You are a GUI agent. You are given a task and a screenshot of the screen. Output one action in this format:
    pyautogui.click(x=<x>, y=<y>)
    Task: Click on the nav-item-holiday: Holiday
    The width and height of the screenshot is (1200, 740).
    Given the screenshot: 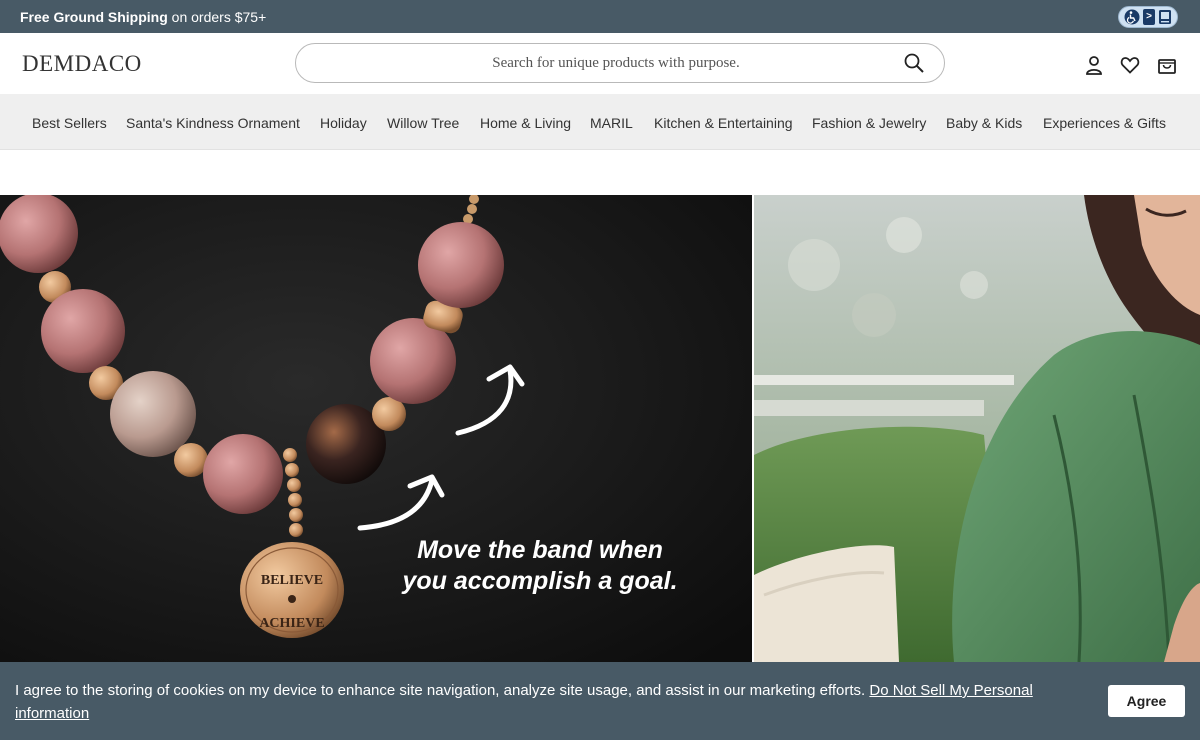 What is the action you would take?
    pyautogui.click(x=343, y=123)
    